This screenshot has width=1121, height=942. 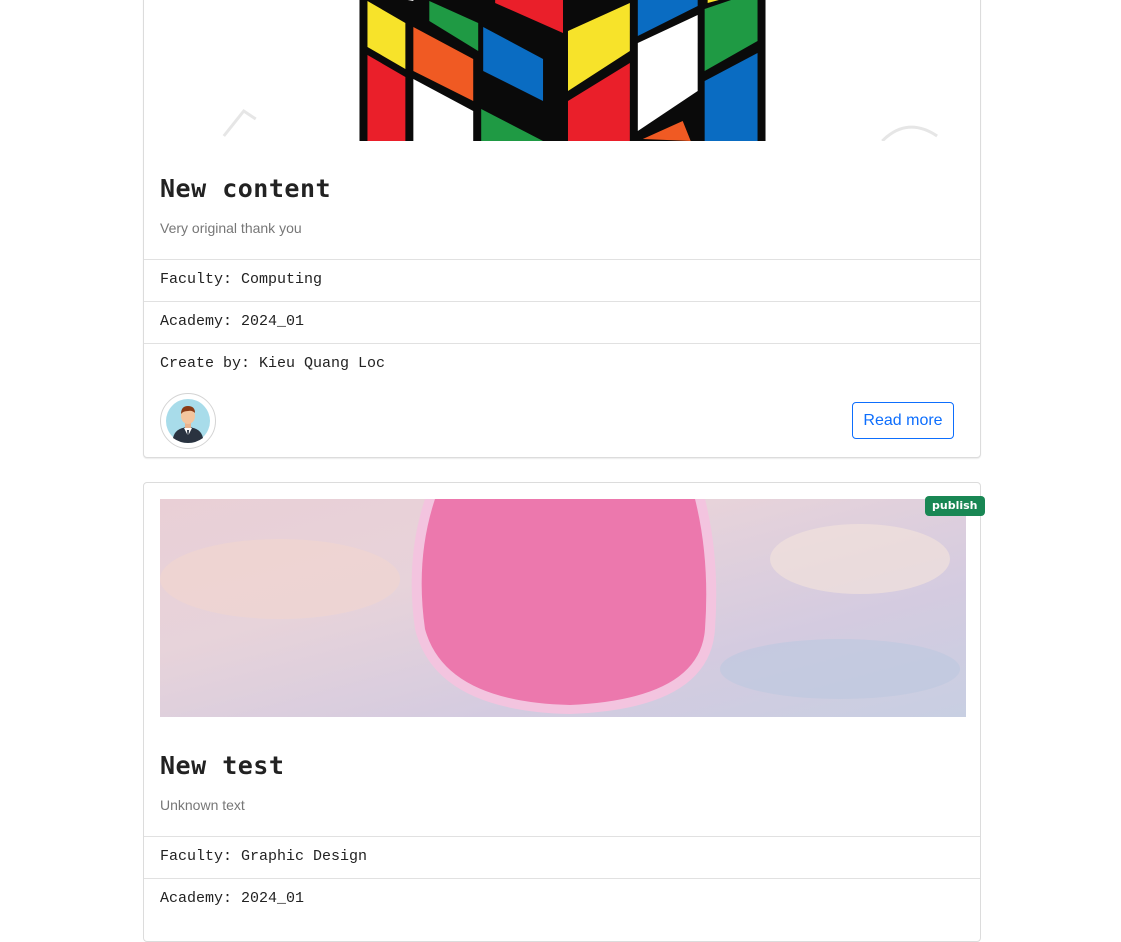 What do you see at coordinates (903, 420) in the screenshot?
I see `read-more-button: Read more` at bounding box center [903, 420].